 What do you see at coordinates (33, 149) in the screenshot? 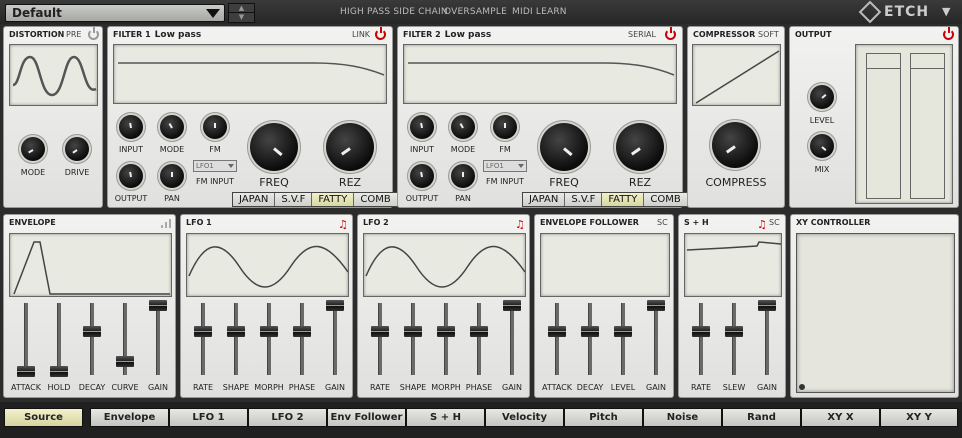
I see `distortion-mode-knob` at bounding box center [33, 149].